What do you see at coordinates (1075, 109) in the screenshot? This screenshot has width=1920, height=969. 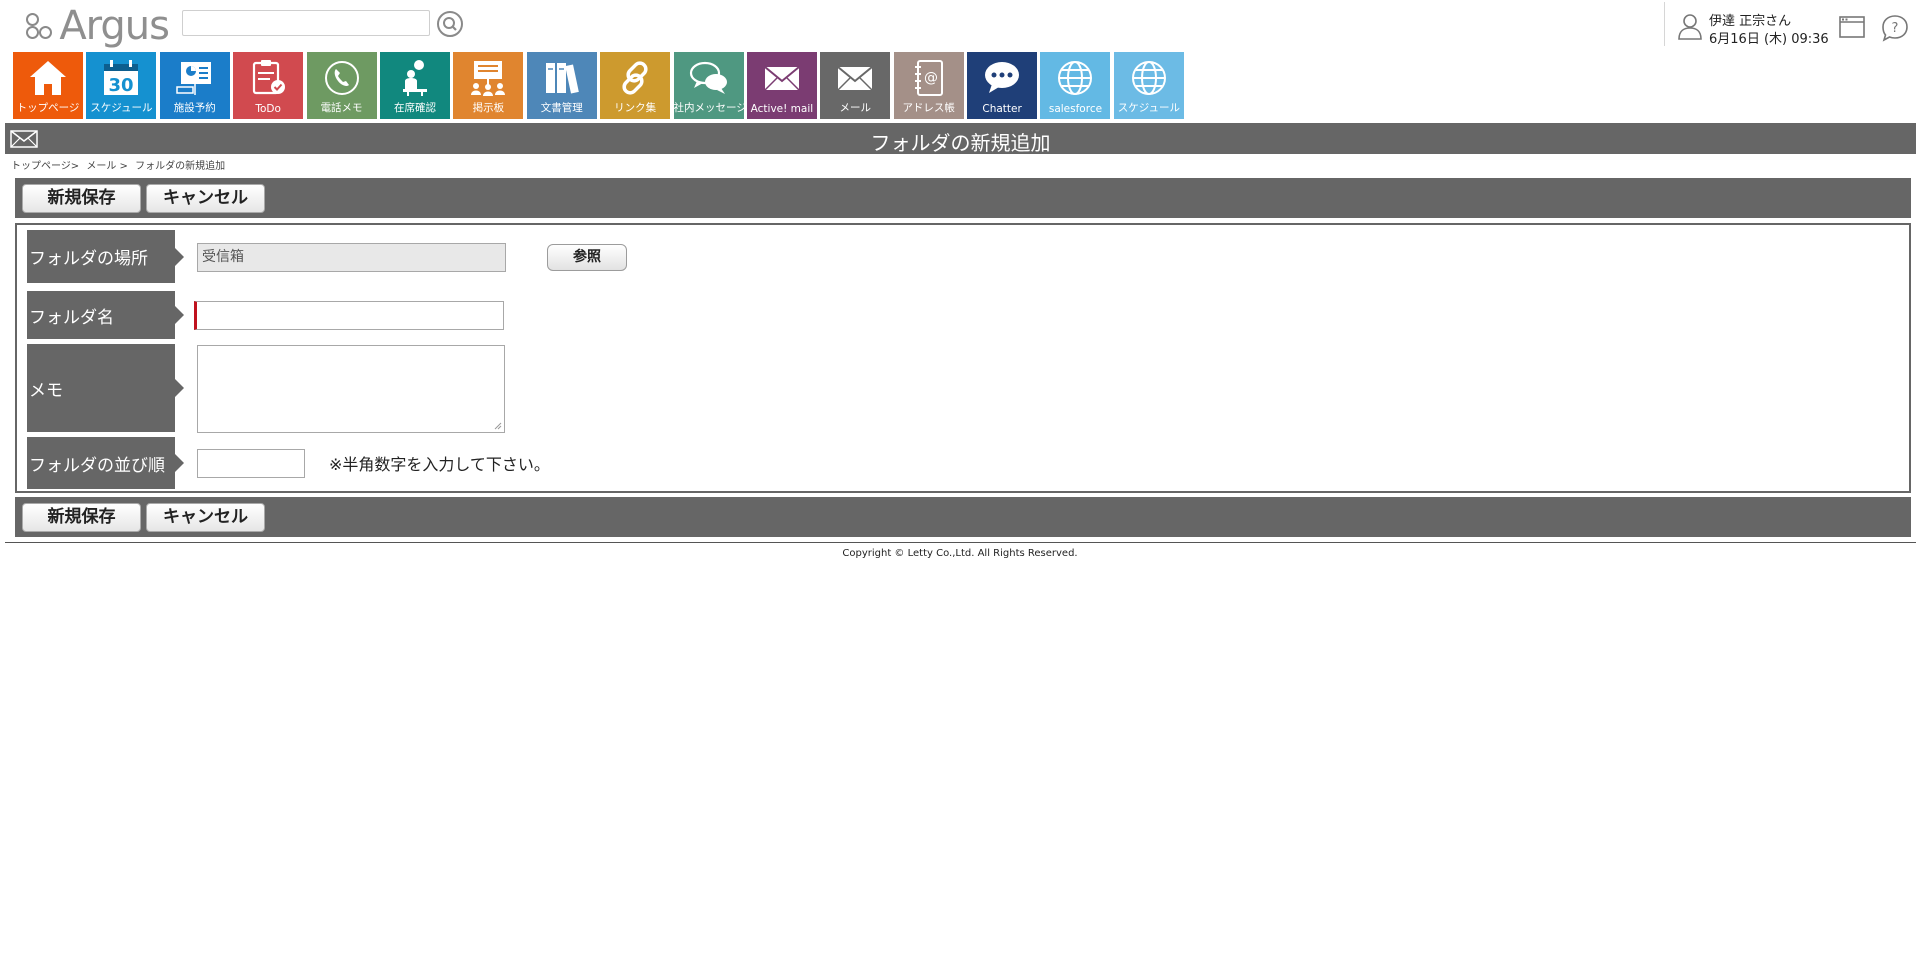 I see `tile-label: salesforce` at bounding box center [1075, 109].